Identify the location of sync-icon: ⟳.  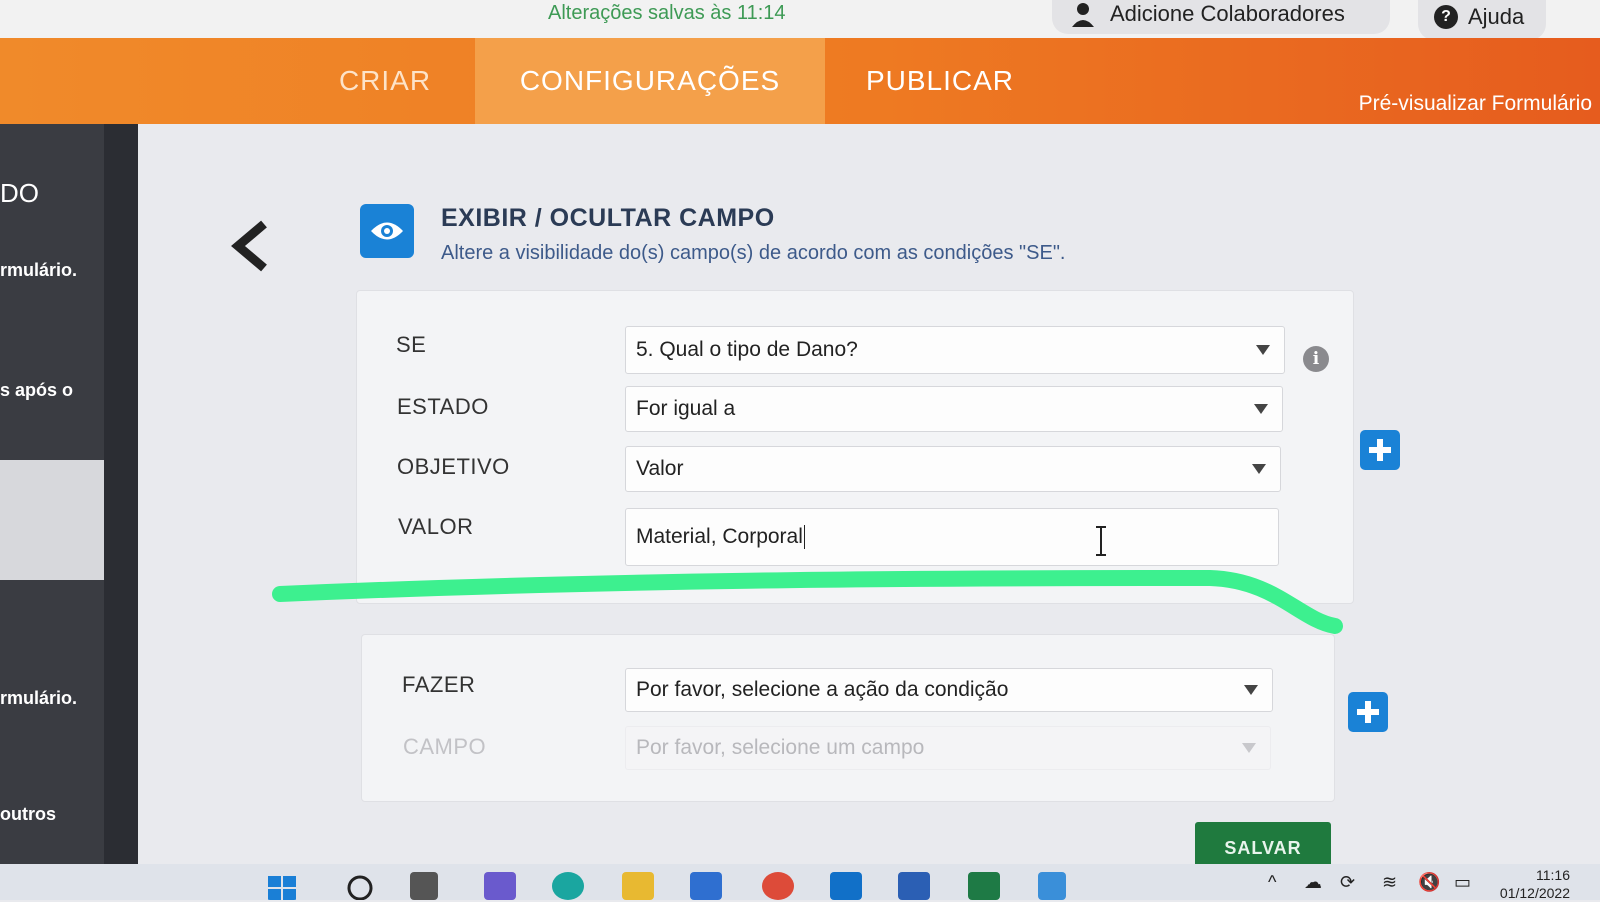
(1347, 882).